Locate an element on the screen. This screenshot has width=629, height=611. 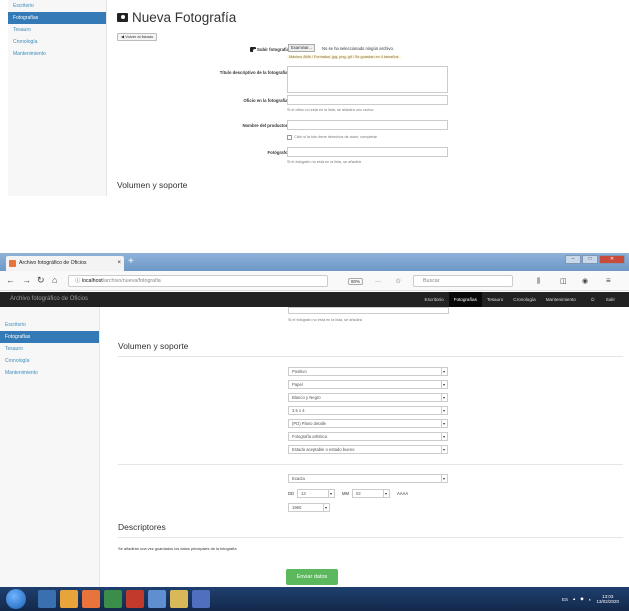
date-precision-select: Exacta is located at coordinates (368, 478).